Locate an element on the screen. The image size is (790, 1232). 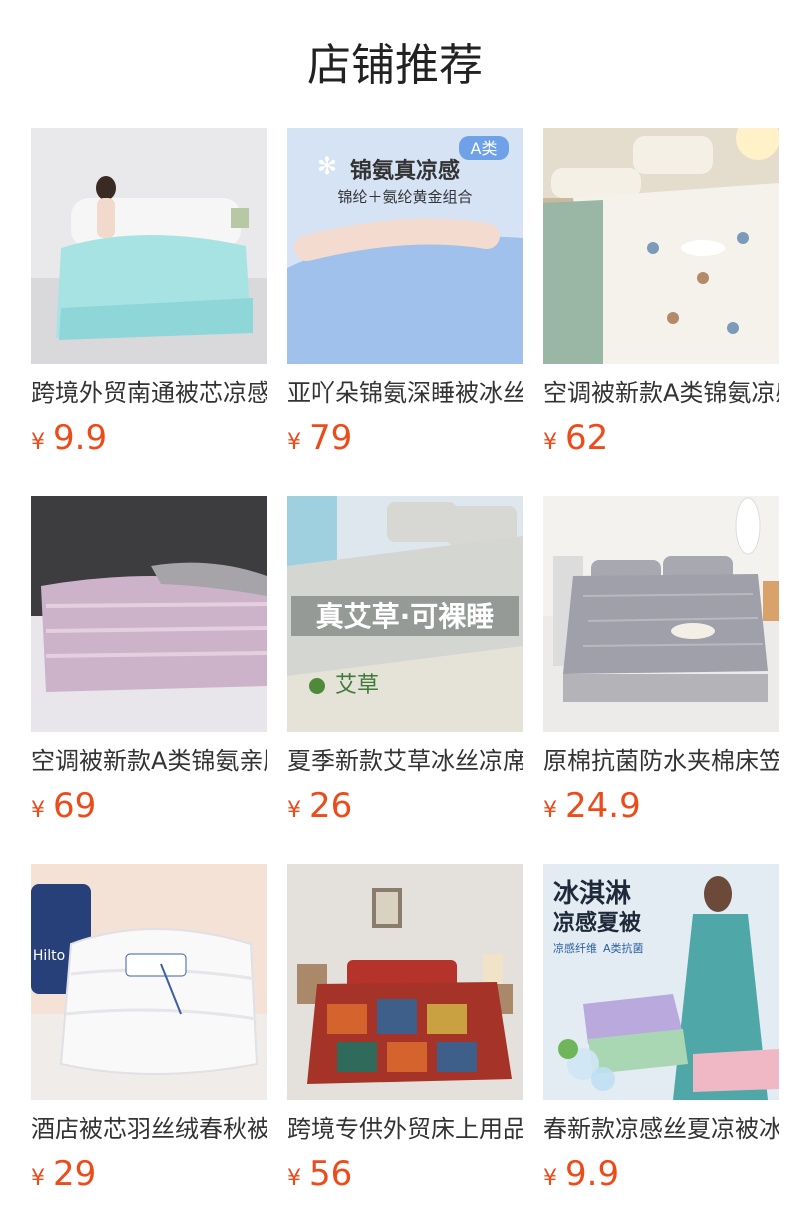
price-amount: 29 is located at coordinates (75, 1174).